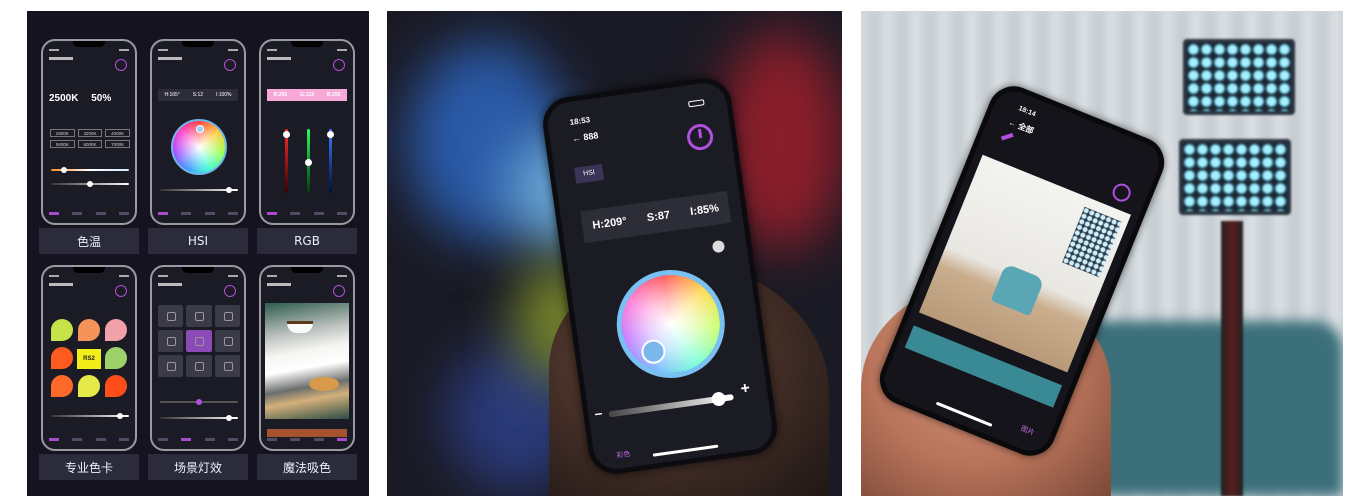 The height and width of the screenshot is (496, 1345). I want to click on white-point-dot, so click(718, 246).